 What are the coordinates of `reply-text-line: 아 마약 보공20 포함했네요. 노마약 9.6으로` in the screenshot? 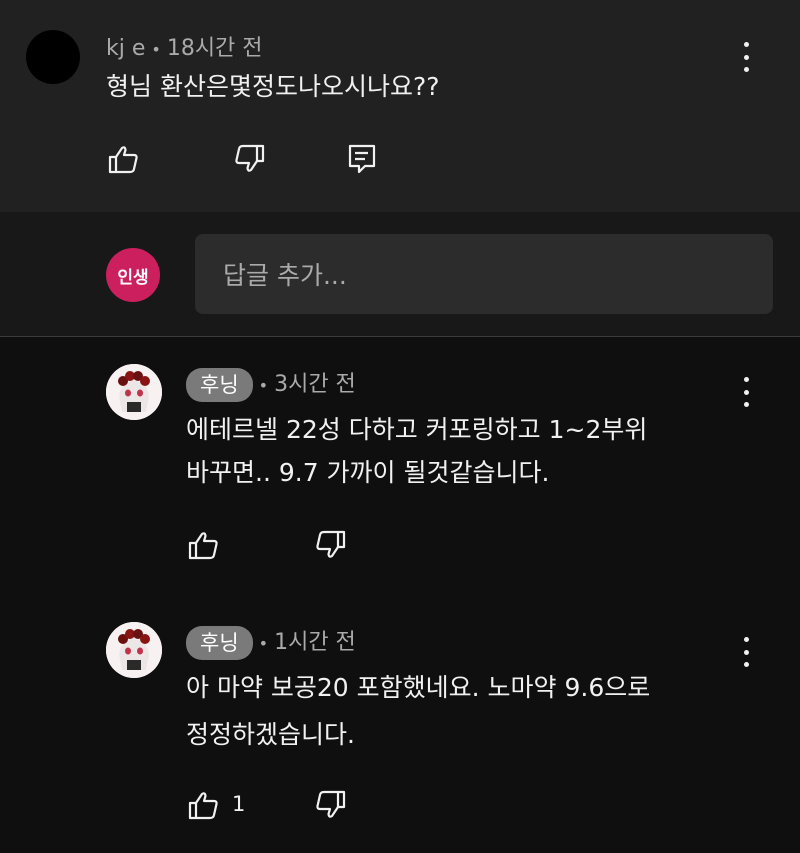 It's located at (418, 687).